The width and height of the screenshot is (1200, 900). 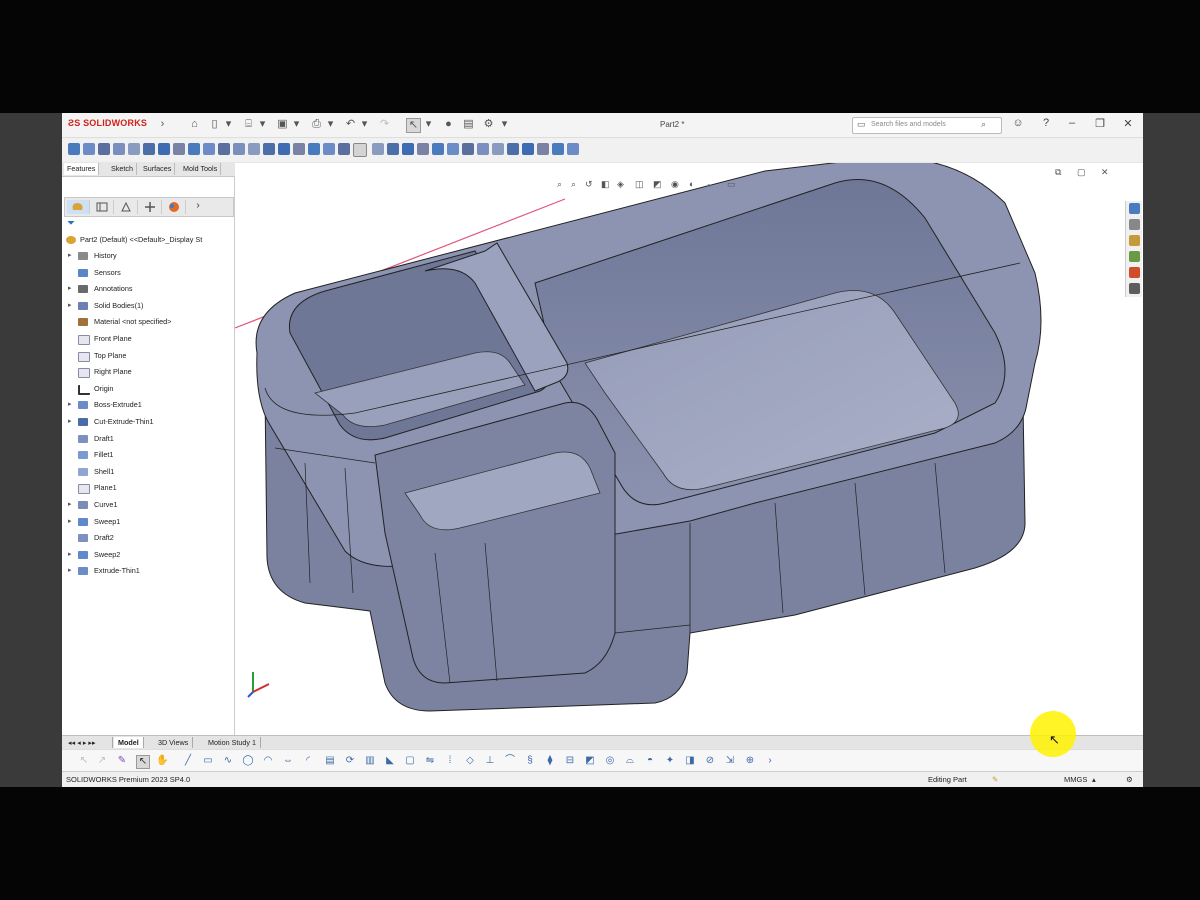 I want to click on line-icon: ╱, so click(x=188, y=761).